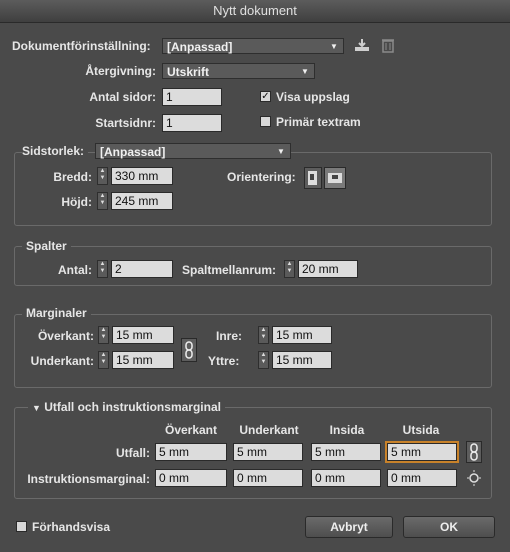 The width and height of the screenshot is (510, 552). Describe the element at coordinates (422, 478) in the screenshot. I see `slug-outside-input: 0 mm` at that location.